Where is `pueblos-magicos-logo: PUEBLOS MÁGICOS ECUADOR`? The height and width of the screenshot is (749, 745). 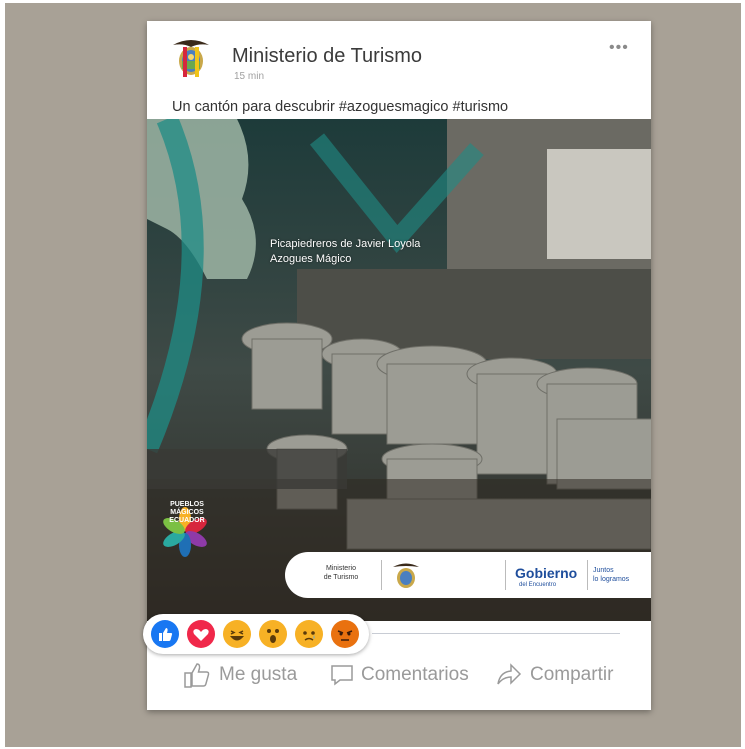 pueblos-magicos-logo: PUEBLOS MÁGICOS ECUADOR is located at coordinates (187, 513).